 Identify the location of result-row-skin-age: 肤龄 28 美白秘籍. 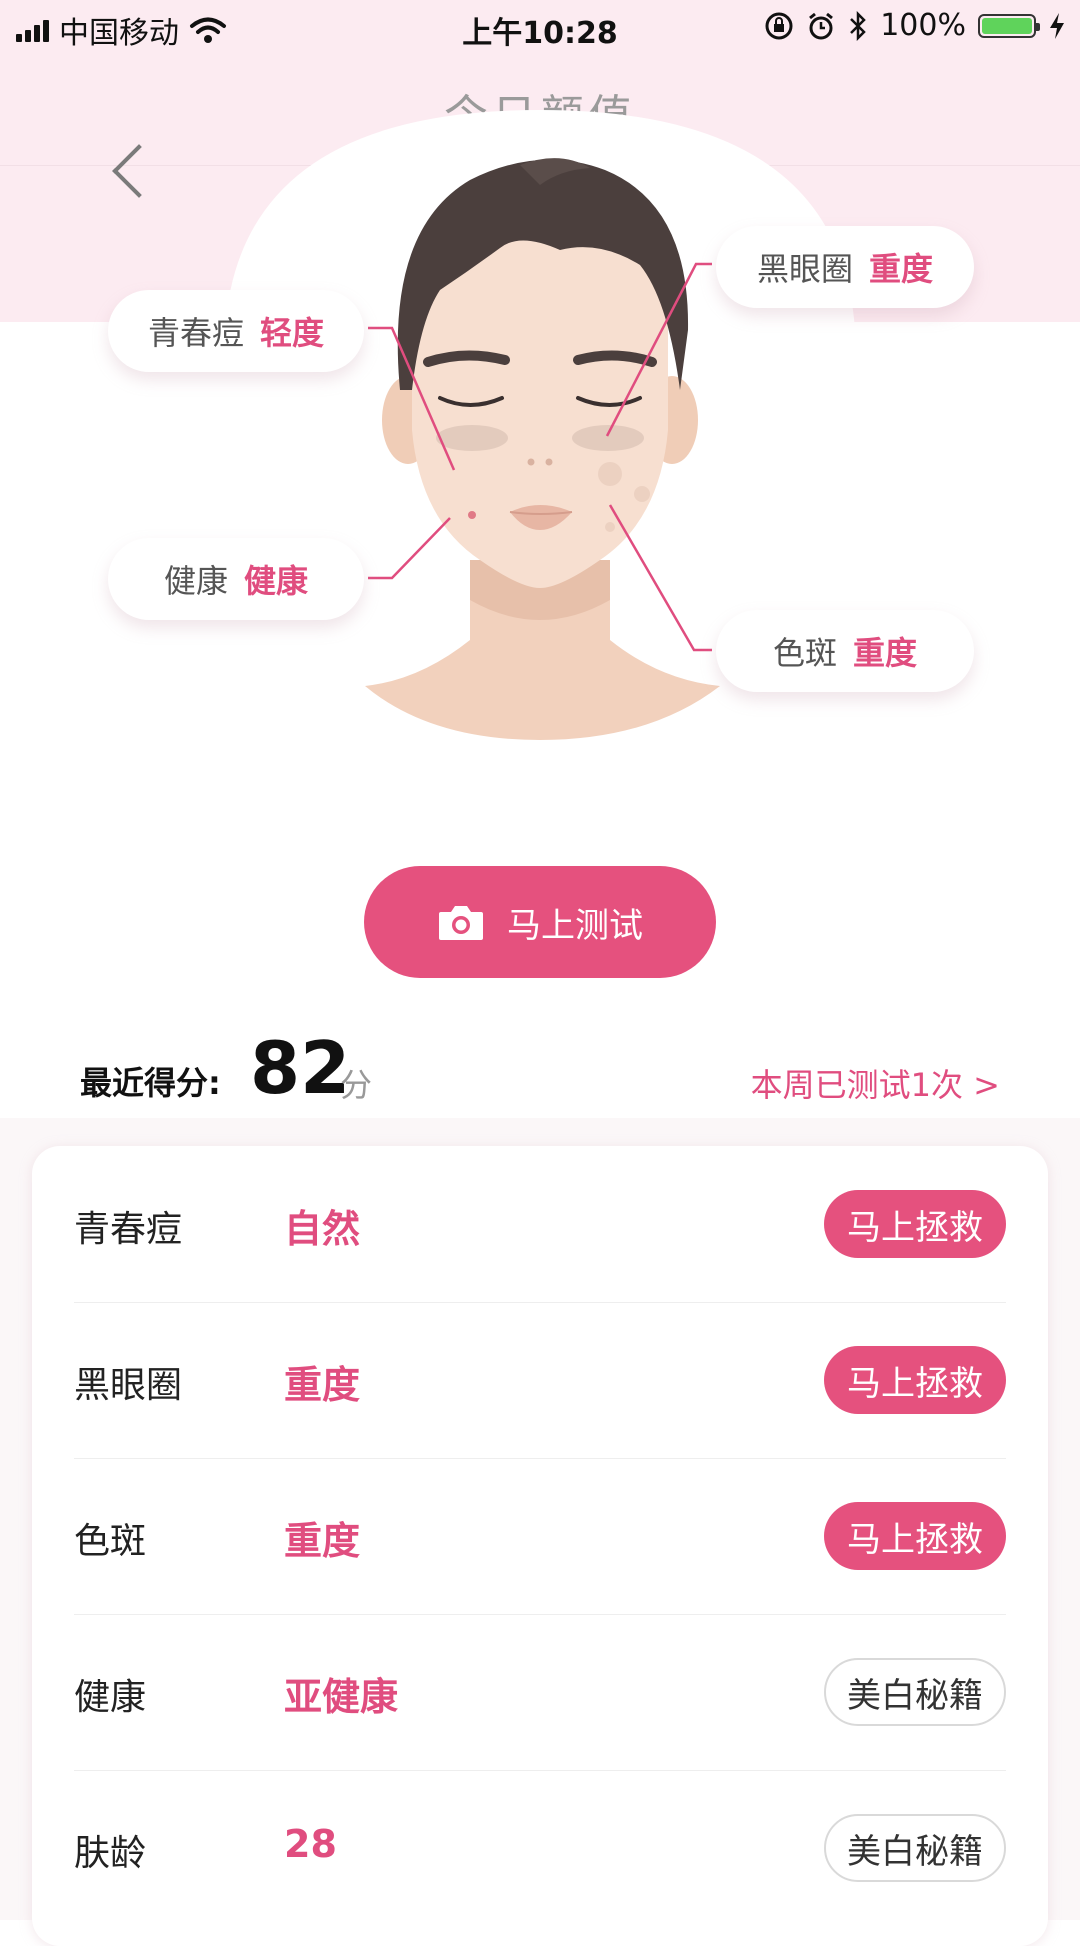
(540, 1848).